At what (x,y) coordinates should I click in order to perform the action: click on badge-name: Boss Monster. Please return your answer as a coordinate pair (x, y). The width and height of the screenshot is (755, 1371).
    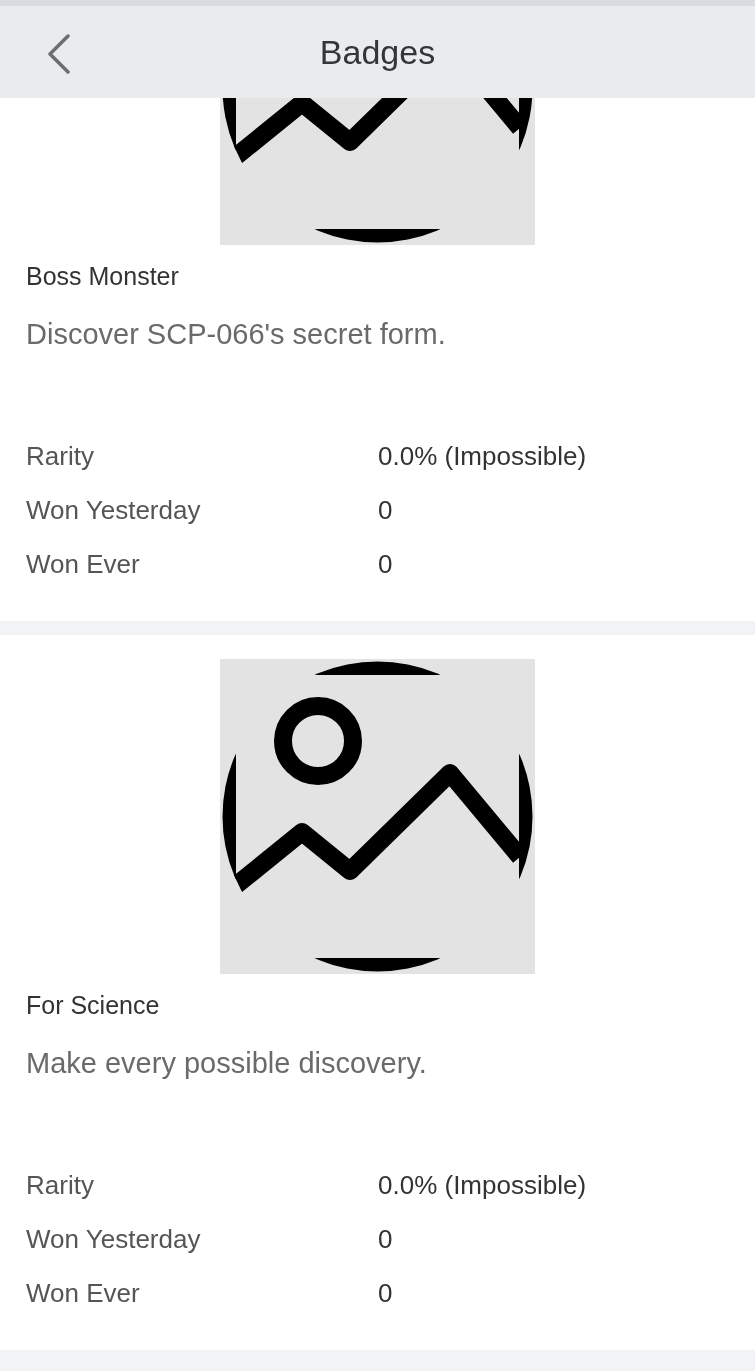
    Looking at the image, I should click on (102, 276).